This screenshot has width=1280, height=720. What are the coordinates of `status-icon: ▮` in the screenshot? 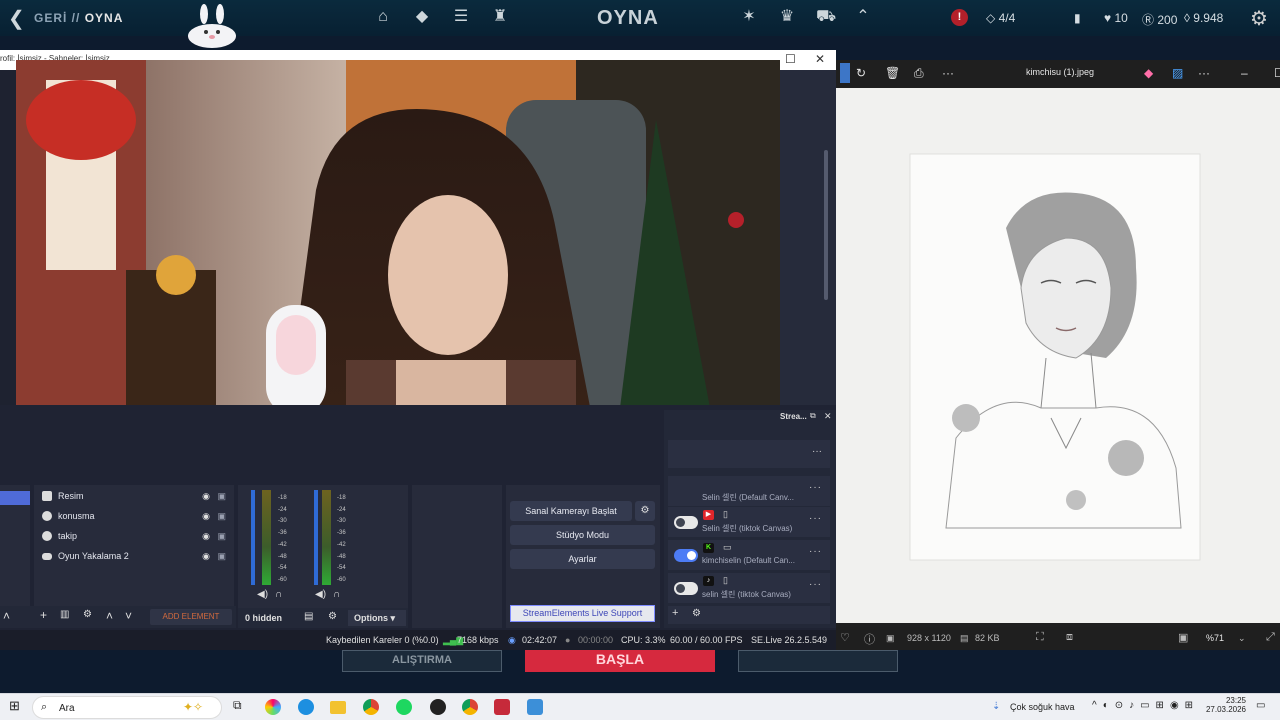 It's located at (1077, 18).